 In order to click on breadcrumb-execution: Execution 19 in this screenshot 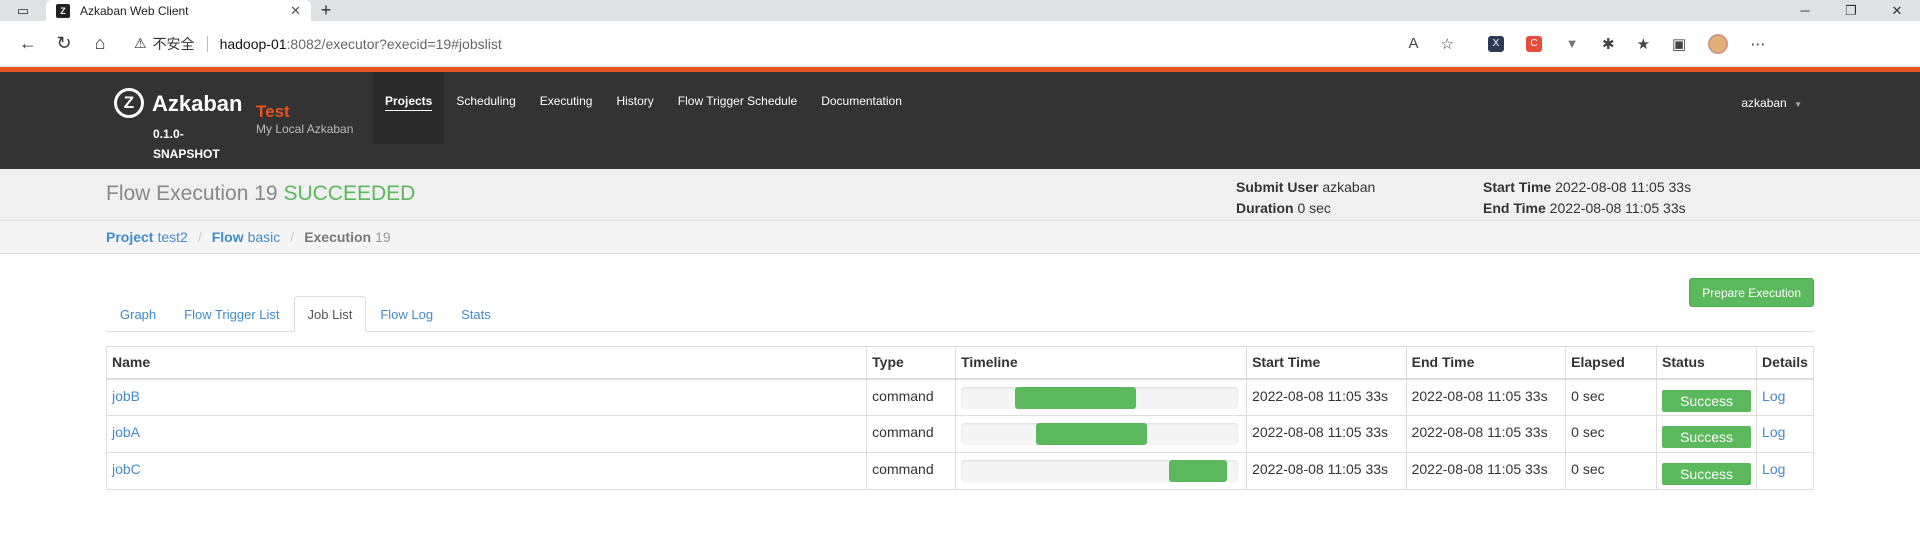, I will do `click(347, 237)`.